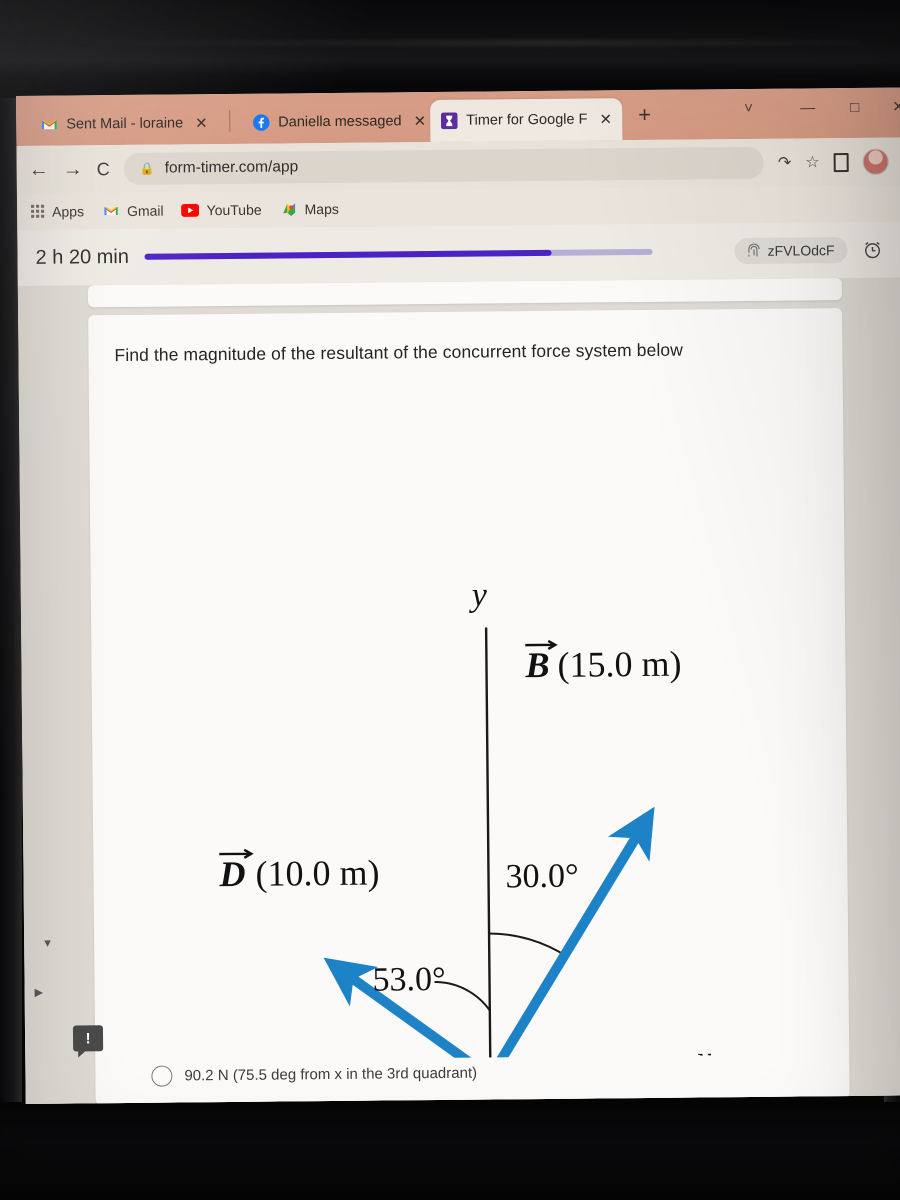  What do you see at coordinates (854, 107) in the screenshot?
I see `maximize-icon: □` at bounding box center [854, 107].